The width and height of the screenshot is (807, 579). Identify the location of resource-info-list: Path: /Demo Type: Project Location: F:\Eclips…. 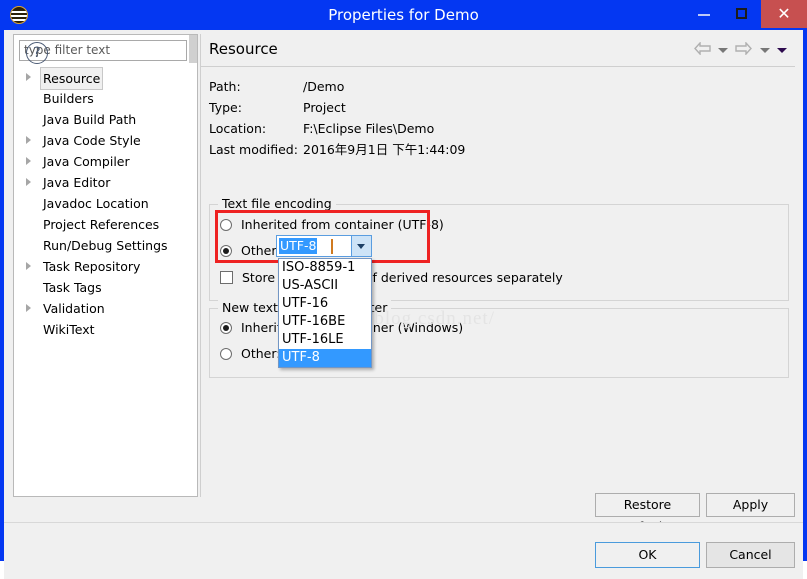
(499, 118).